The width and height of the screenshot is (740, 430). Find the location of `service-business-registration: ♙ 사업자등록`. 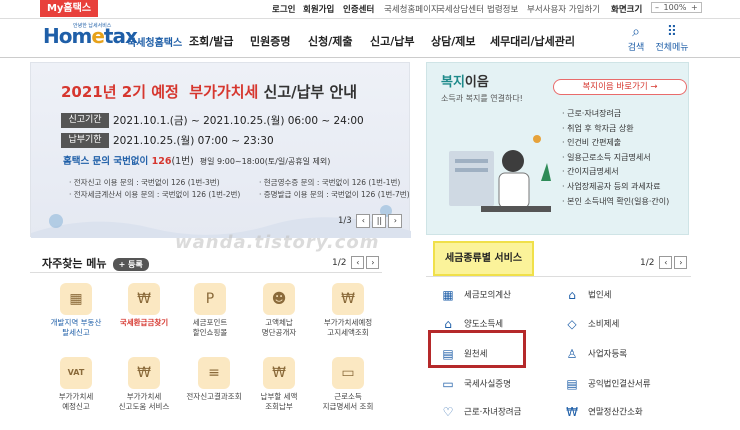

service-business-registration: ♙ 사업자등록 is located at coordinates (596, 354).